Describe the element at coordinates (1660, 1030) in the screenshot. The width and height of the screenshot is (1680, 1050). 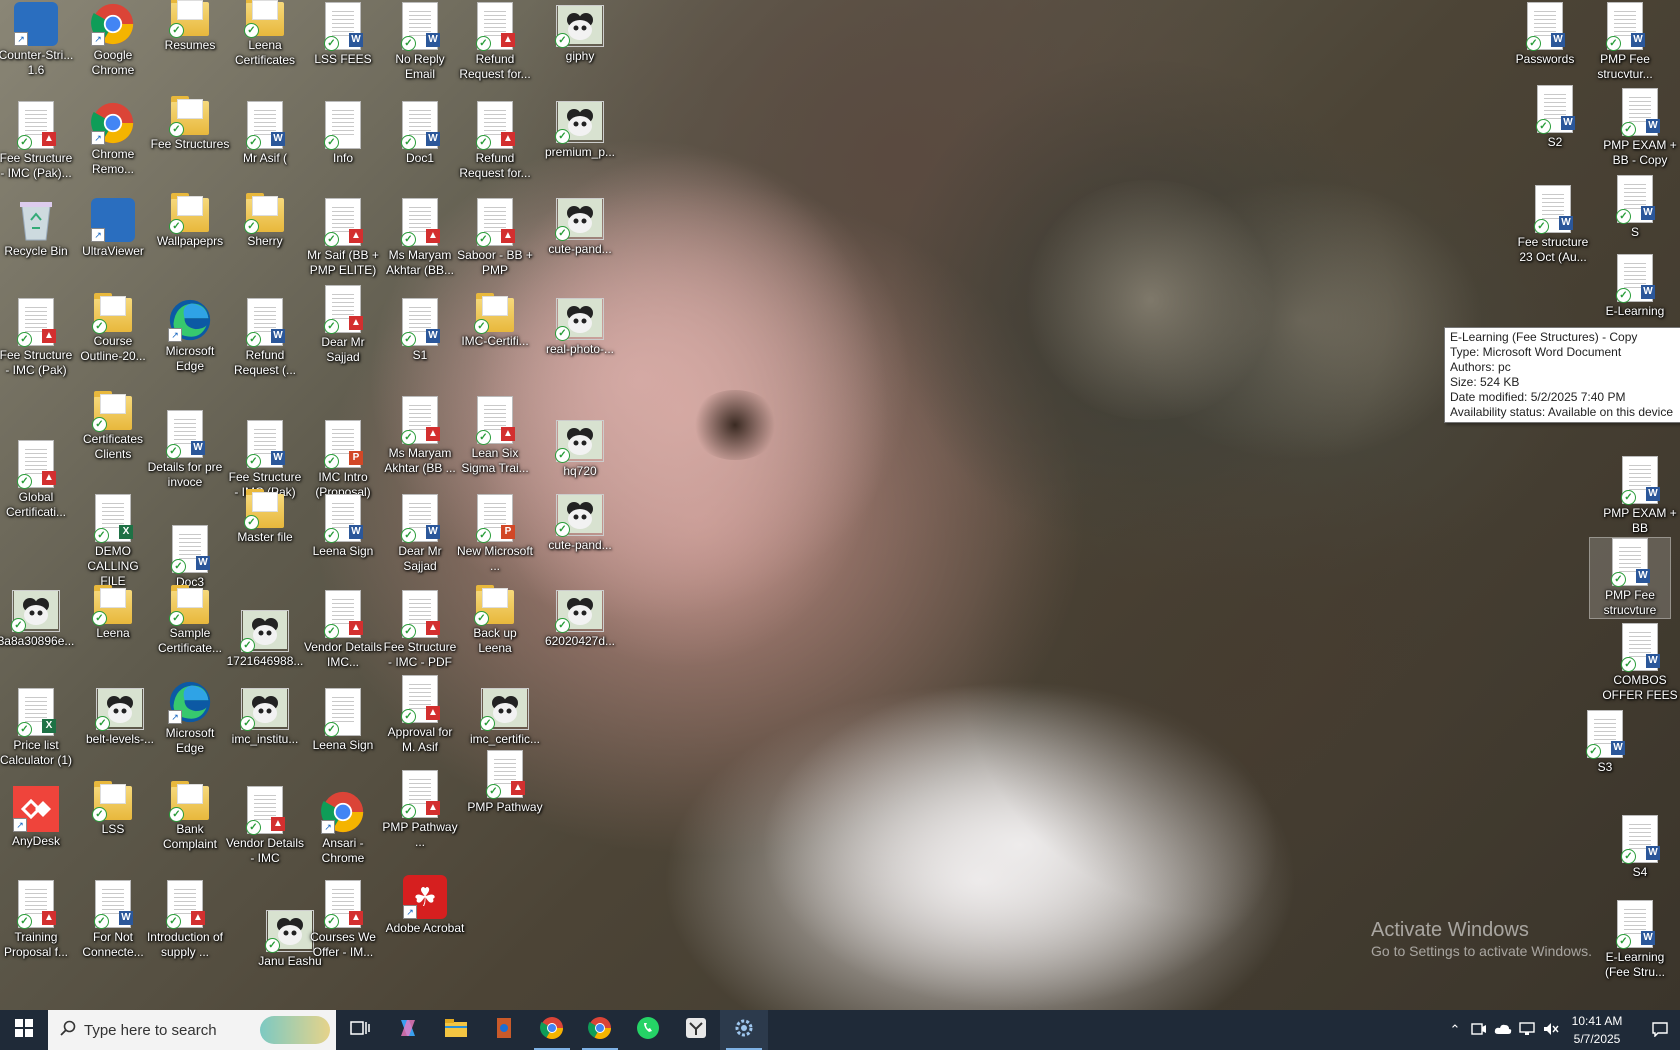
I see `notification-center-button` at that location.